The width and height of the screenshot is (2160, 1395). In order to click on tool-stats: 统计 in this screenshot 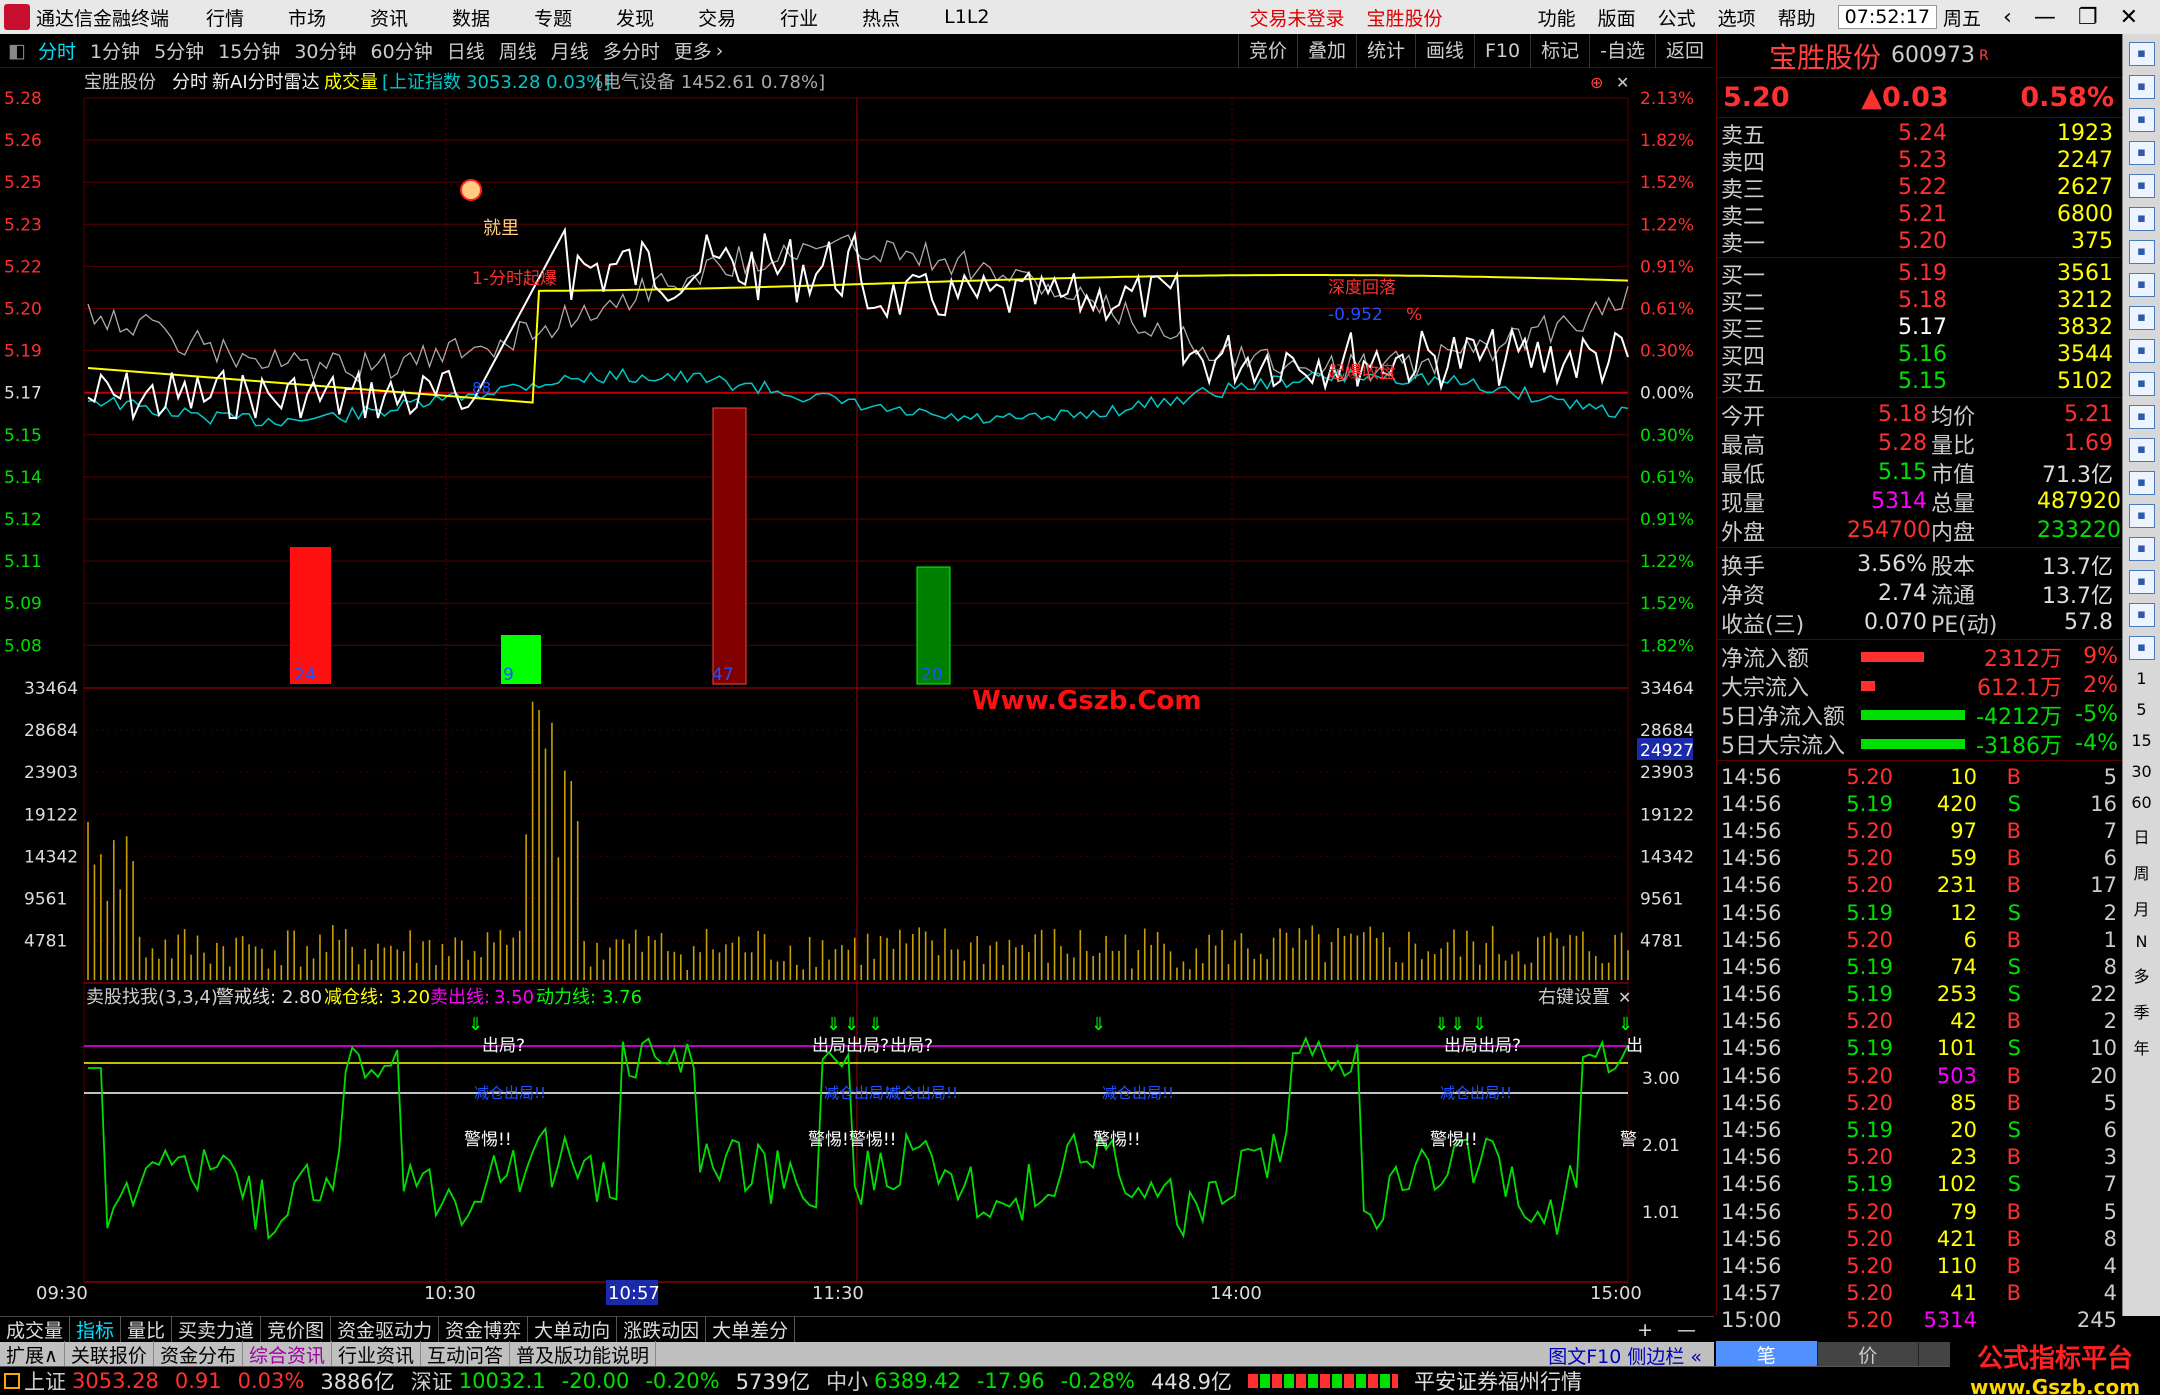, I will do `click(1385, 51)`.